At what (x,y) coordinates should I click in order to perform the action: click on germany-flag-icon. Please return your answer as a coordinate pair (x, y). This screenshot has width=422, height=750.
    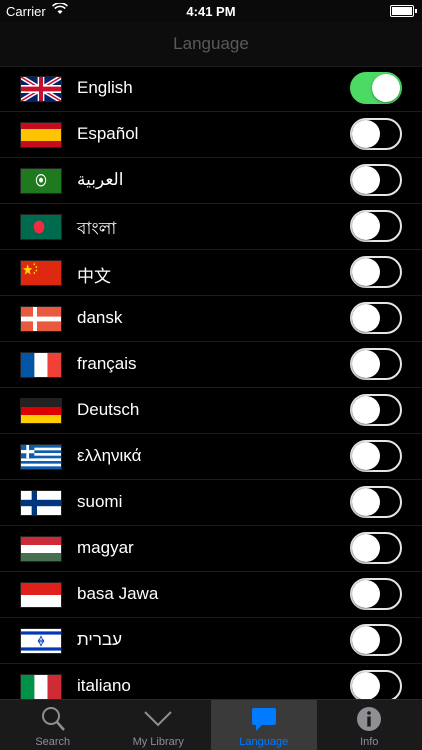
    Looking at the image, I should click on (41, 411).